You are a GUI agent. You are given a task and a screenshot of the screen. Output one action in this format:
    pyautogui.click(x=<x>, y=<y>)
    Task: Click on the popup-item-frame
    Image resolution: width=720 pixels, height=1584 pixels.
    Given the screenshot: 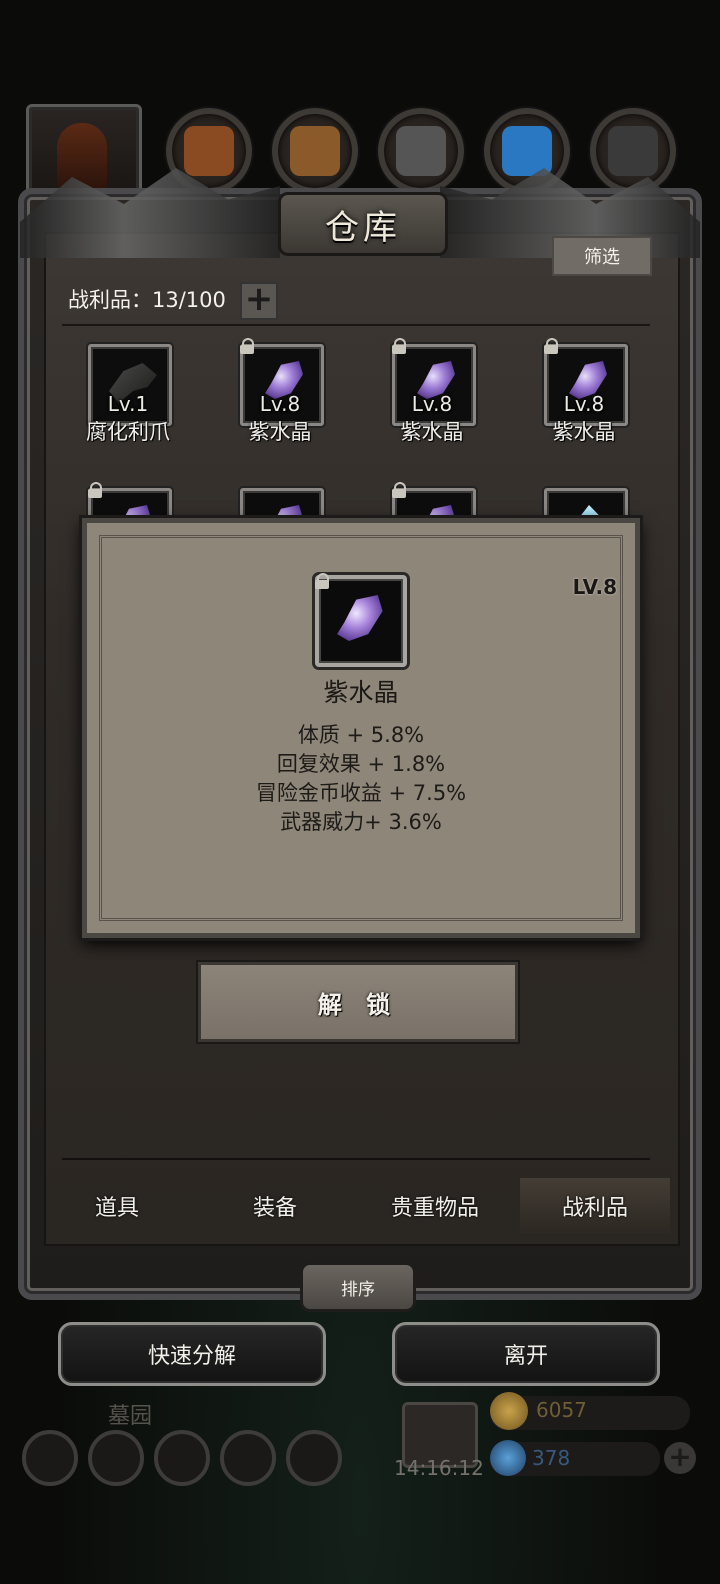 What is the action you would take?
    pyautogui.click(x=361, y=621)
    